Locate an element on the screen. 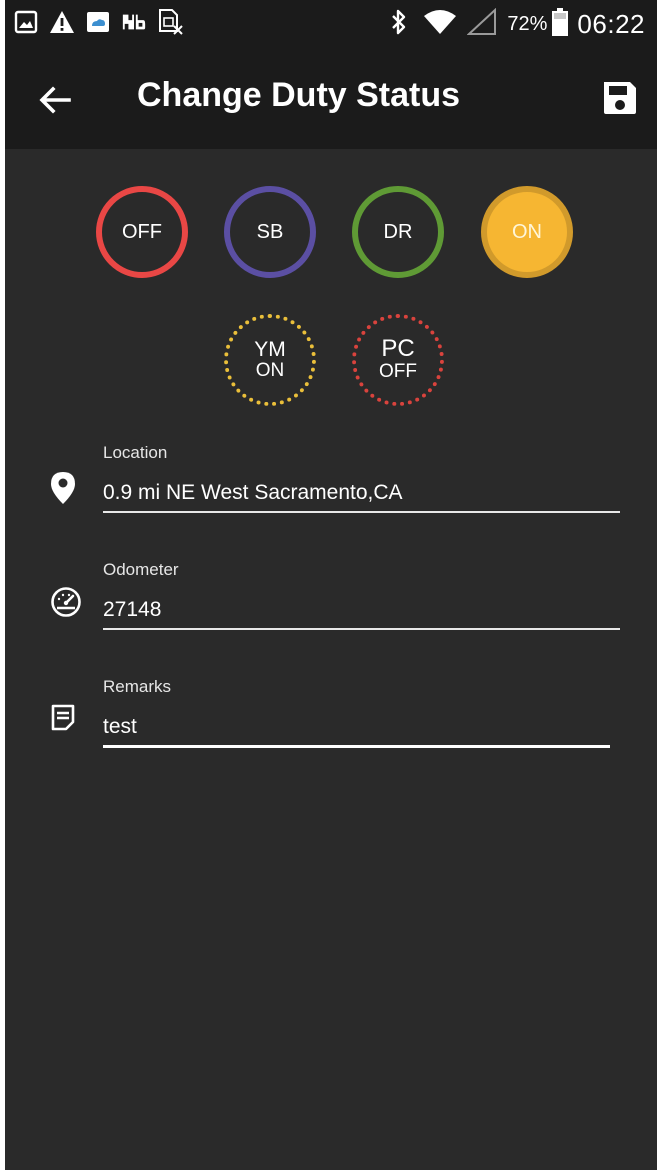 The width and height of the screenshot is (657, 1170). status-bar: 72% 06:22 is located at coordinates (331, 24).